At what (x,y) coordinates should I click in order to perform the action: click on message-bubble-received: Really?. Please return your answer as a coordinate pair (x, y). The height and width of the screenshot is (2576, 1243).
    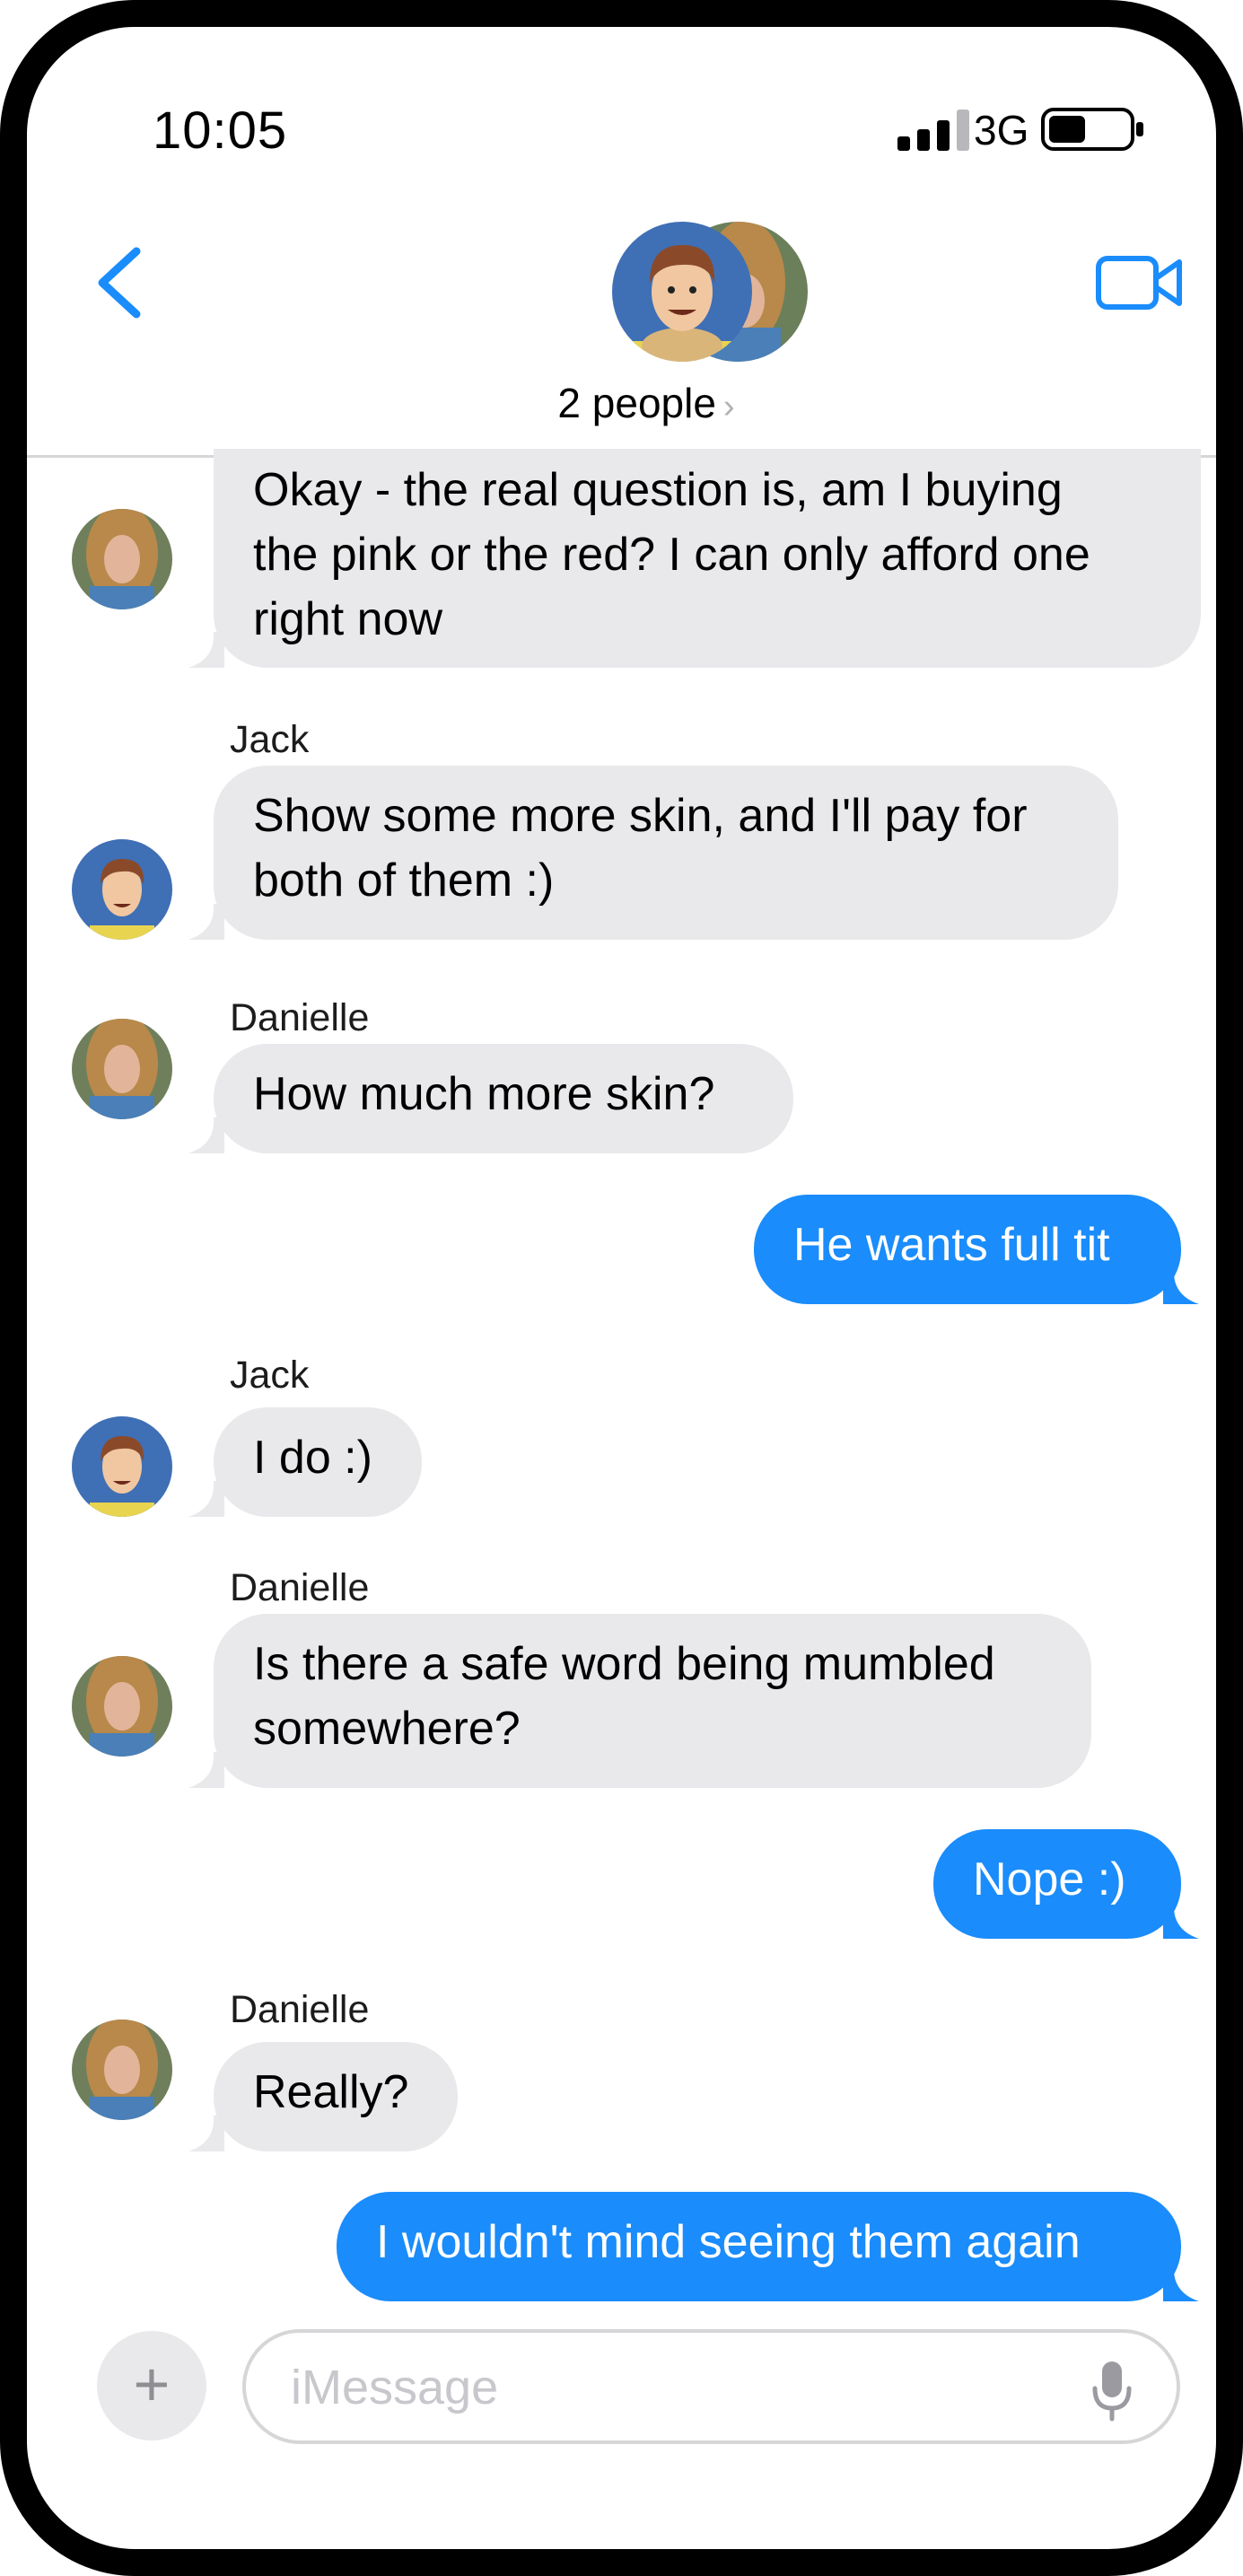
    Looking at the image, I should click on (336, 2096).